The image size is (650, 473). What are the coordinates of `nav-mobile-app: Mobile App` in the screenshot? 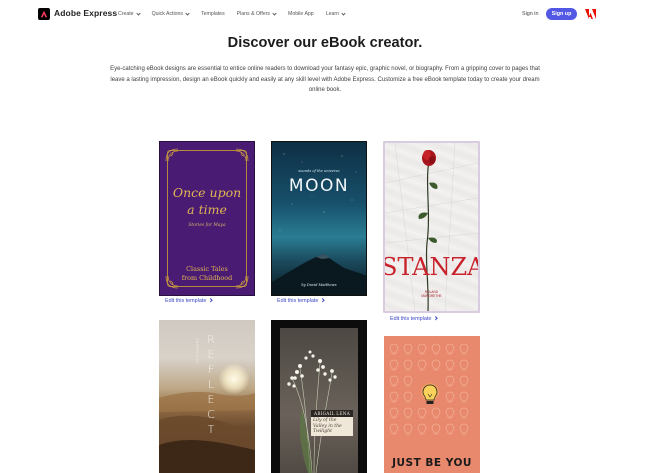 It's located at (301, 14).